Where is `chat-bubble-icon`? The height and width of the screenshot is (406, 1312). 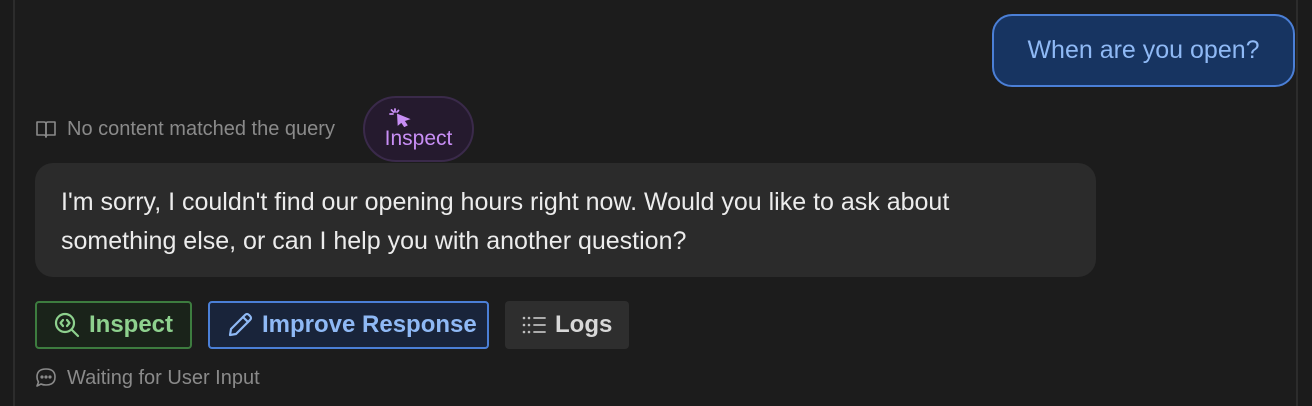
chat-bubble-icon is located at coordinates (46, 378).